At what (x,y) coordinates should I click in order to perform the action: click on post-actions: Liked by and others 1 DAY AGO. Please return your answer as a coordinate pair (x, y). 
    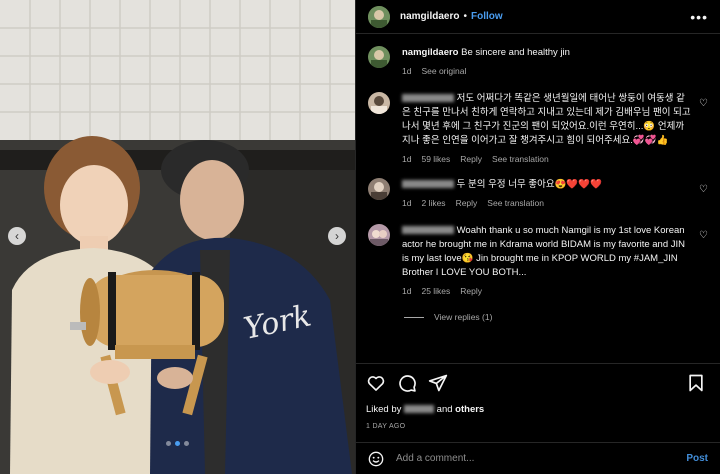
    Looking at the image, I should click on (538, 396).